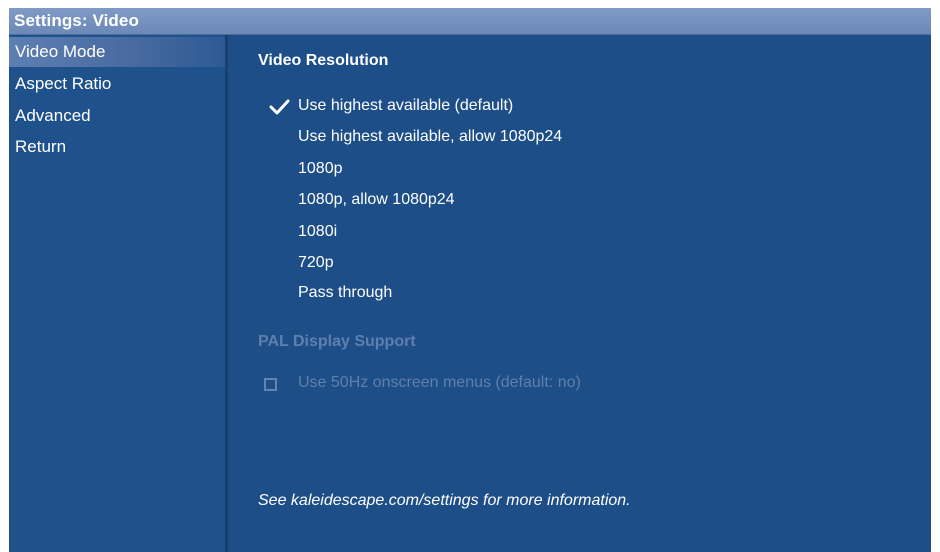 Image resolution: width=940 pixels, height=552 pixels. What do you see at coordinates (316, 263) in the screenshot?
I see `resolution-option-720p: 720p` at bounding box center [316, 263].